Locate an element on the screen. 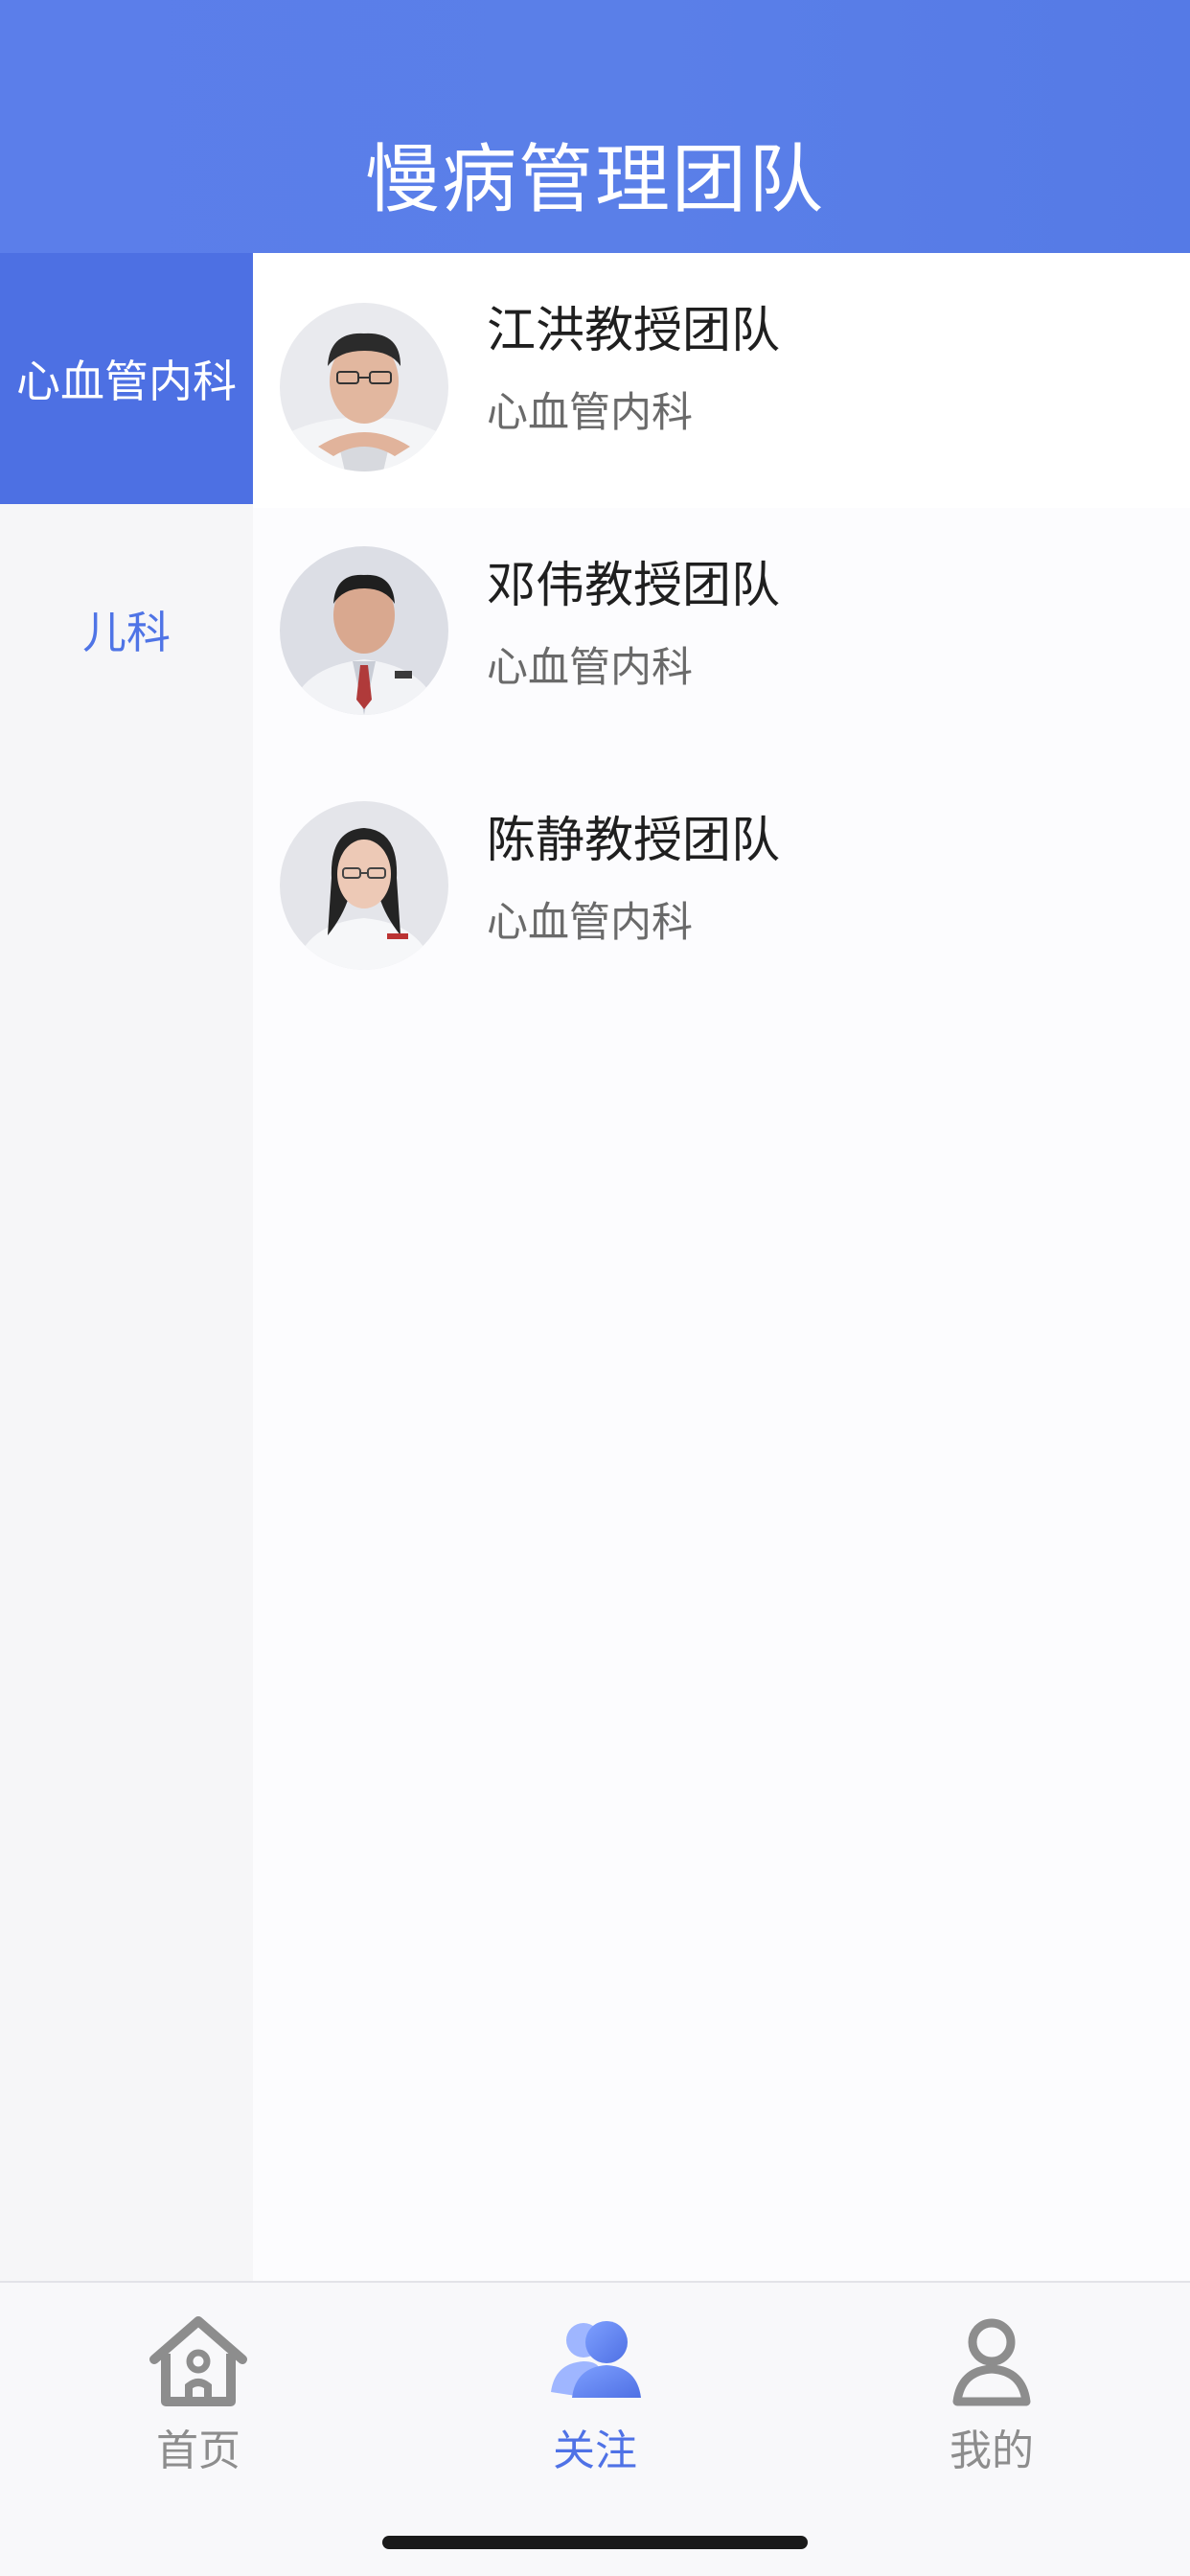  person-icon is located at coordinates (991, 2361).